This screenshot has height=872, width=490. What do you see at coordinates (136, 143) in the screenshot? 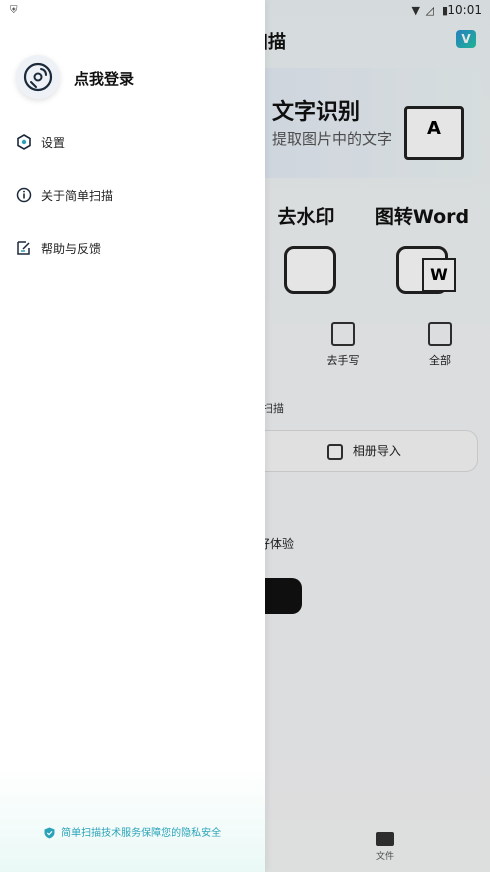
I see `menu-item-settings: 设置` at bounding box center [136, 143].